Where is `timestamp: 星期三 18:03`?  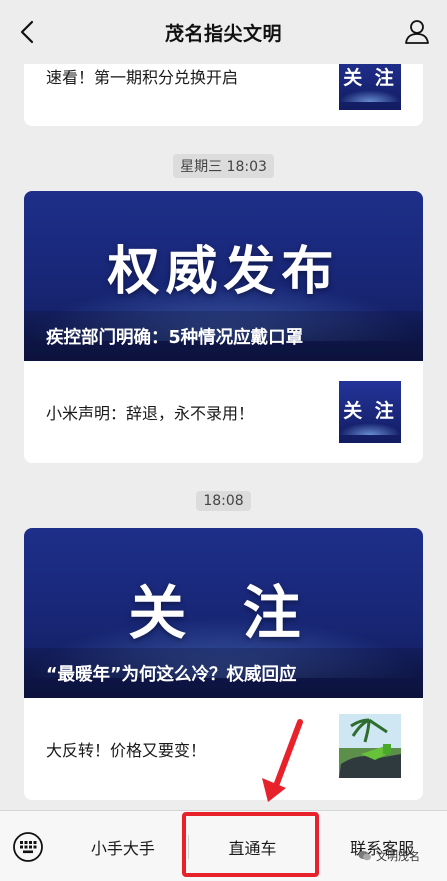 timestamp: 星期三 18:03 is located at coordinates (223, 166).